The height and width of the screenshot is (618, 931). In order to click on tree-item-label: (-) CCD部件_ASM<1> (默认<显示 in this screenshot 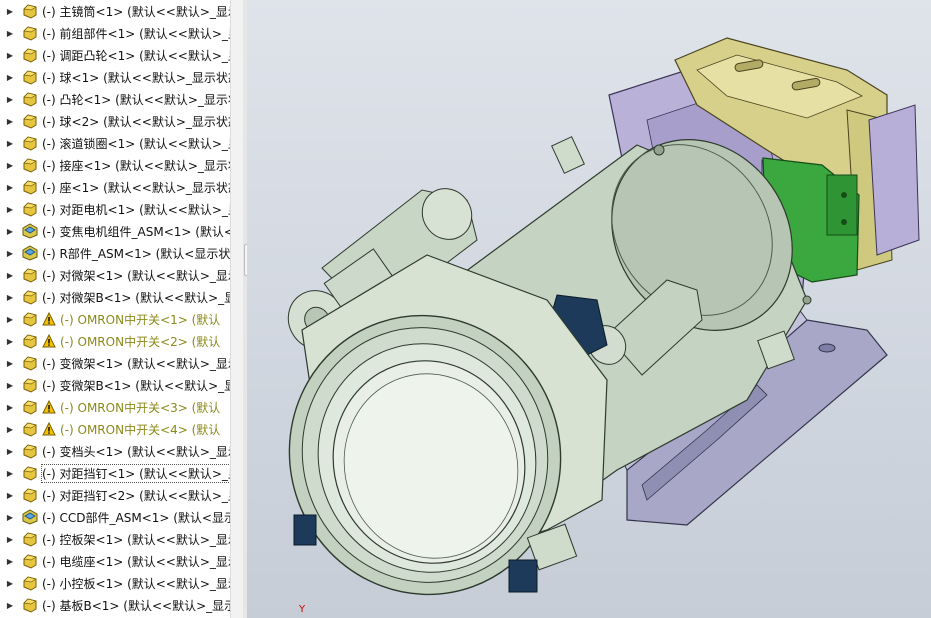, I will do `click(136, 517)`.